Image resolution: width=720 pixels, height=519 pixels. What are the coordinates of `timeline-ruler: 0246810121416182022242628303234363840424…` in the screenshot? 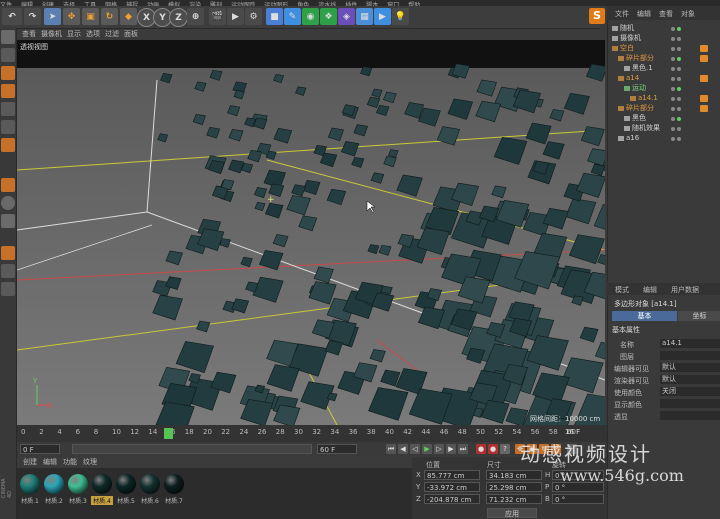 It's located at (312, 433).